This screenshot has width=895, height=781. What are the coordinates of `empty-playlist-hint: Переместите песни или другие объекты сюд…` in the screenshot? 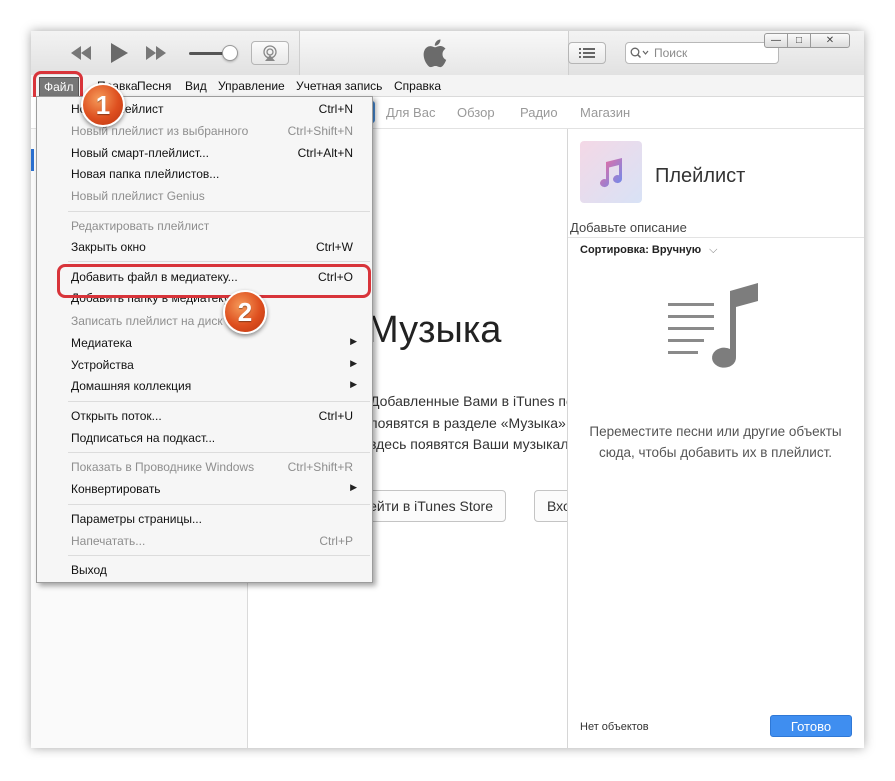 It's located at (715, 442).